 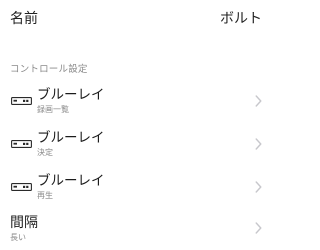 What do you see at coordinates (135, 148) in the screenshot?
I see `control-item-2: ブルーレイ 決定` at bounding box center [135, 148].